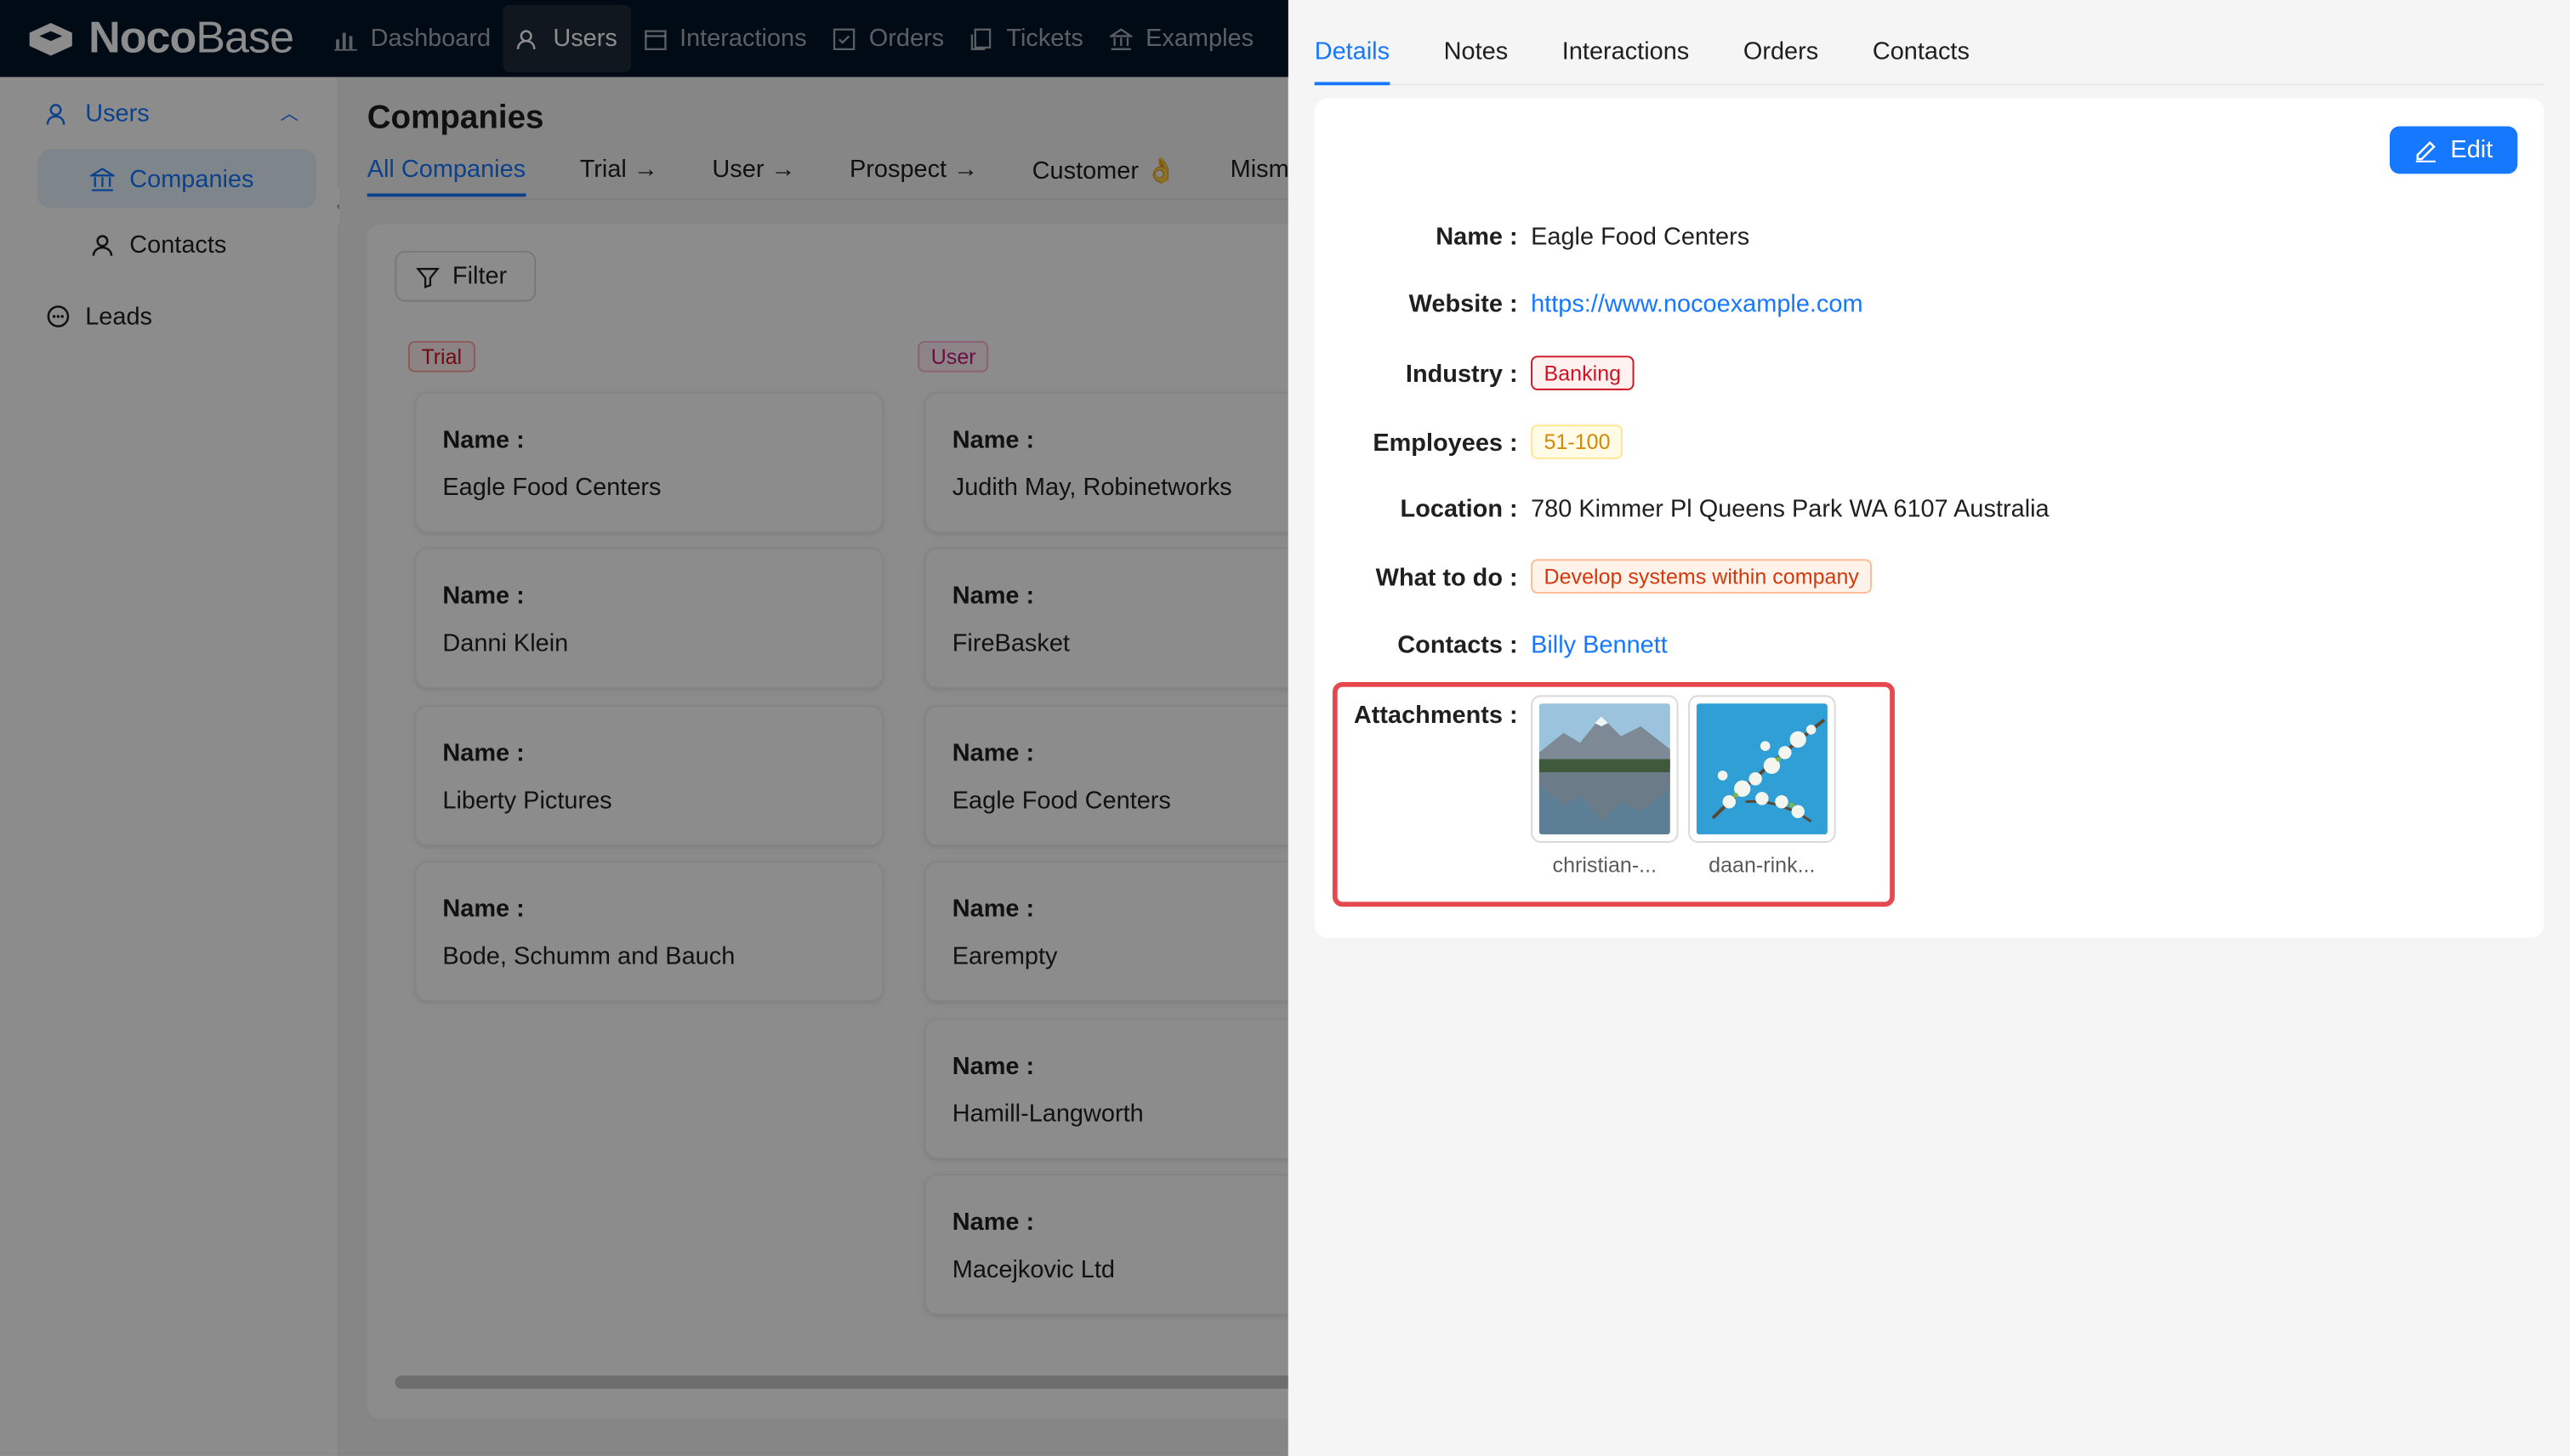 The height and width of the screenshot is (1456, 2570). I want to click on field-industry: Industry : Banking, so click(1921, 372).